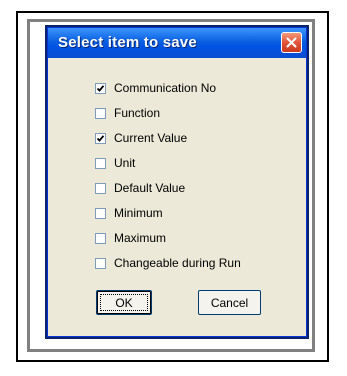 The height and width of the screenshot is (376, 347). I want to click on focus-rect, so click(124, 302).